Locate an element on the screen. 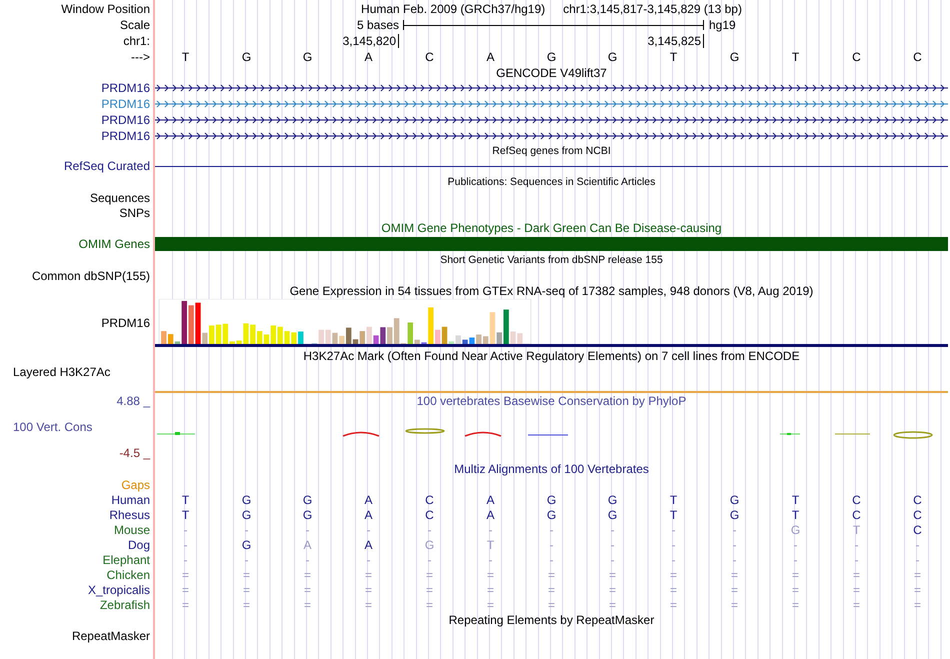 Image resolution: width=950 pixels, height=659 pixels. track-label: SNPs is located at coordinates (134, 213).